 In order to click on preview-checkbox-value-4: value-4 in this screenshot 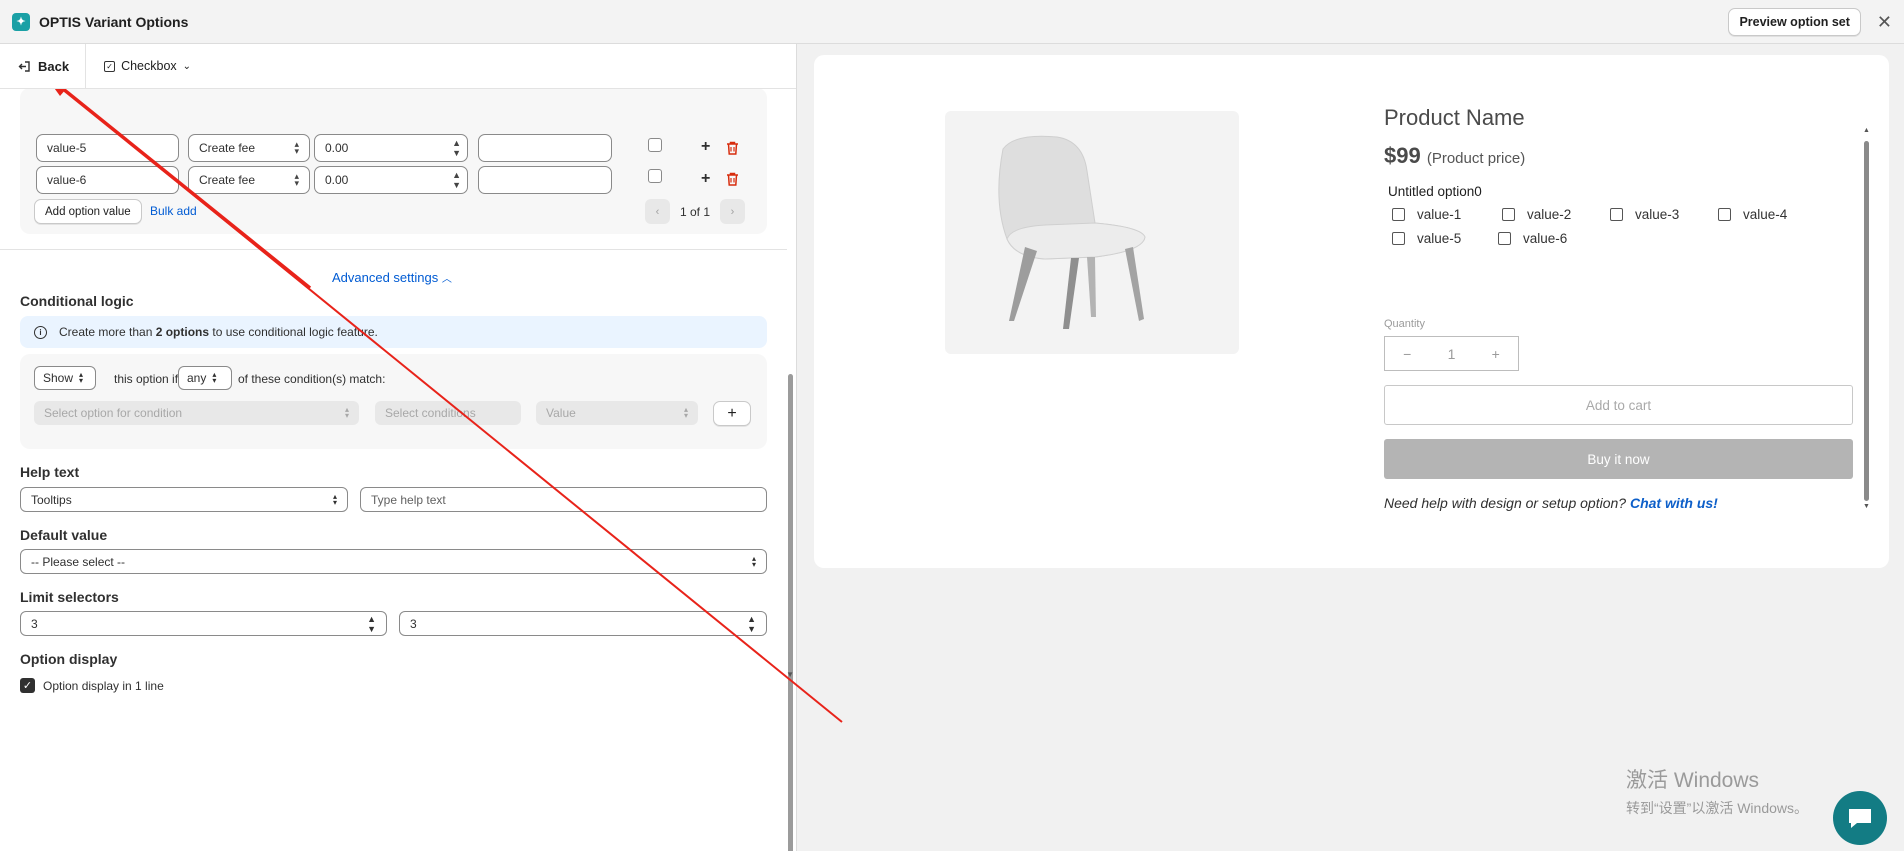, I will do `click(1752, 214)`.